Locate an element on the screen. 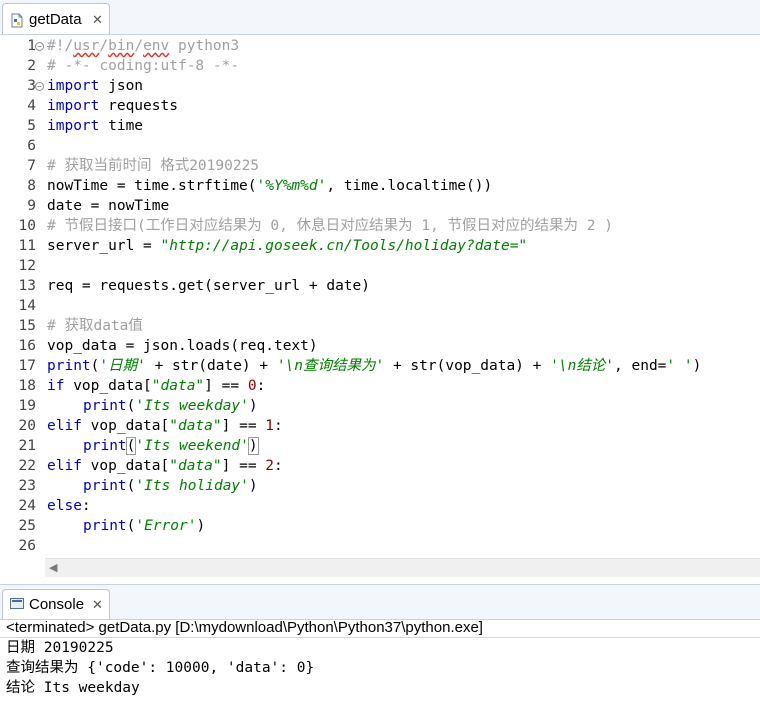  horizontal-scrollbar: ◀ is located at coordinates (402, 567).